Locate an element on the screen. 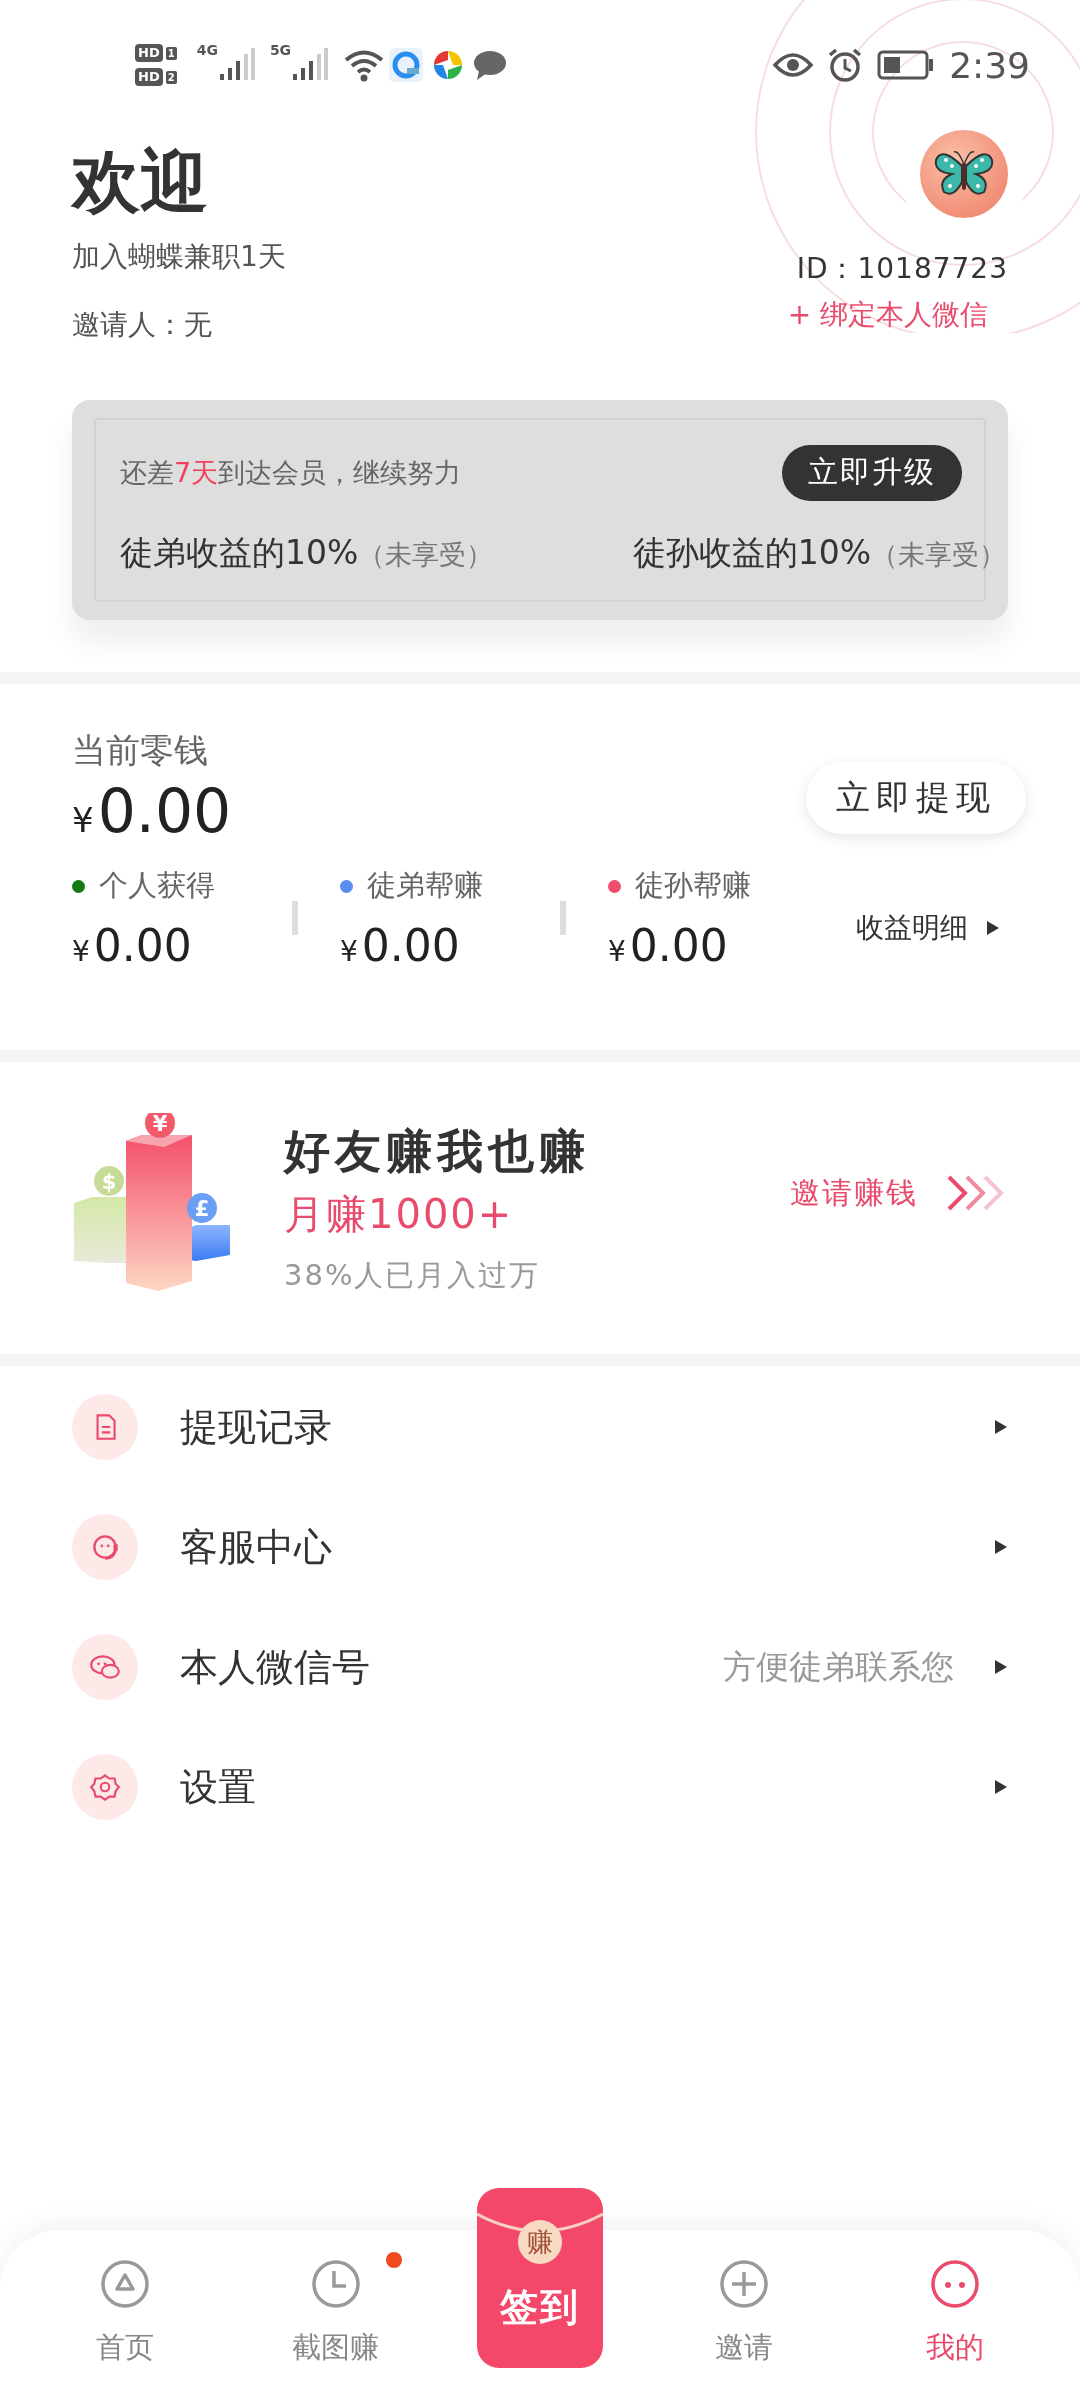  clock-time: 2:39 is located at coordinates (989, 65).